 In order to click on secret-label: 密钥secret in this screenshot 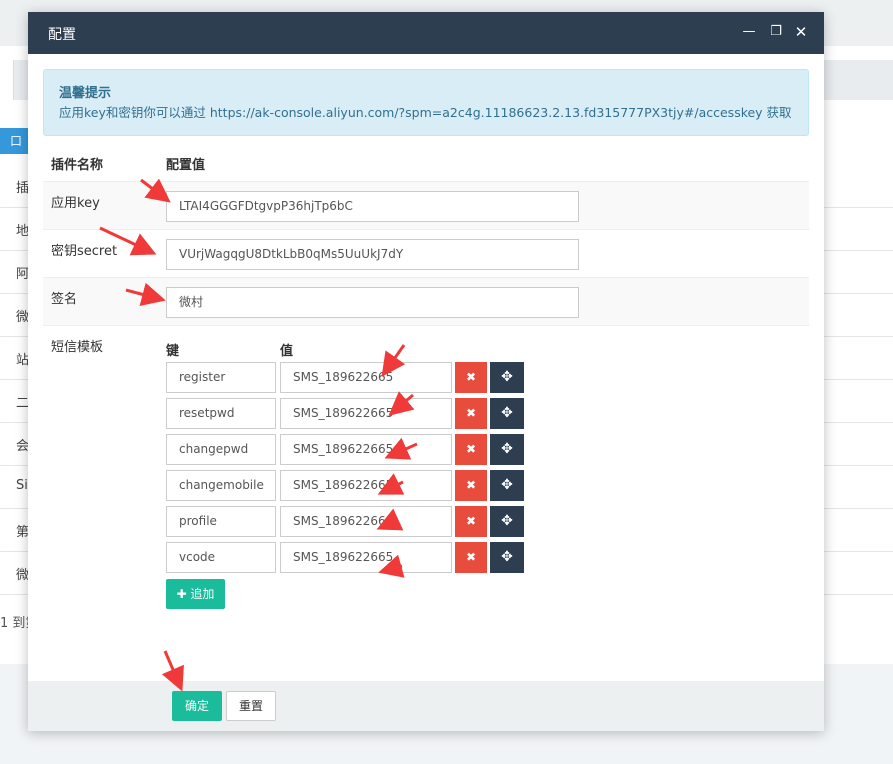, I will do `click(84, 251)`.